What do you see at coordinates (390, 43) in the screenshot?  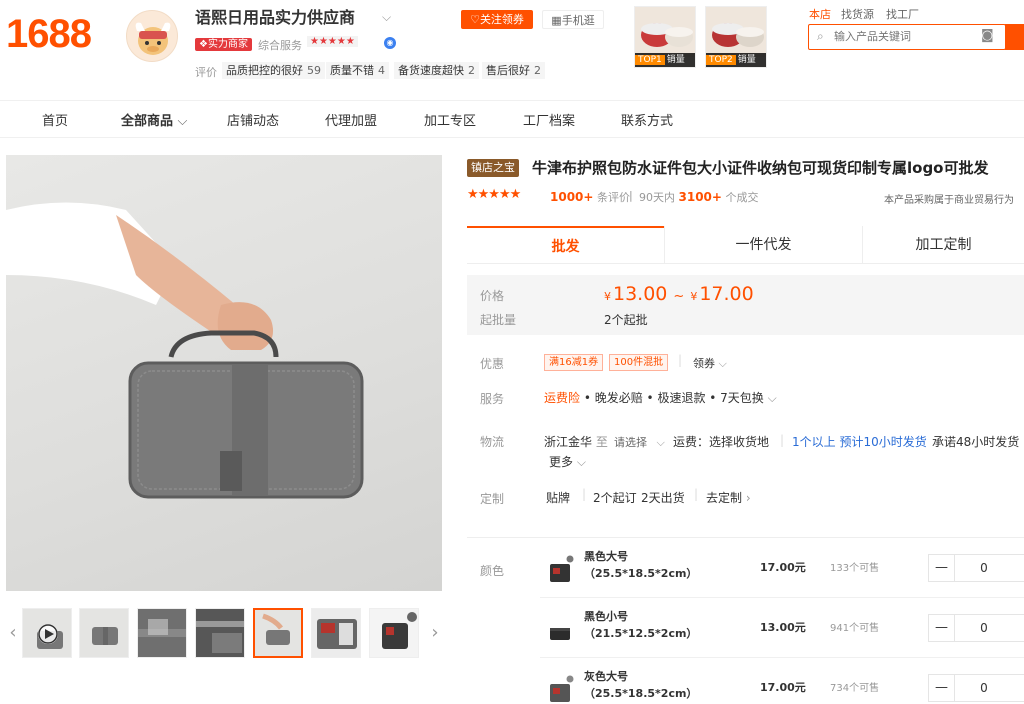 I see `info-icon: ◉` at bounding box center [390, 43].